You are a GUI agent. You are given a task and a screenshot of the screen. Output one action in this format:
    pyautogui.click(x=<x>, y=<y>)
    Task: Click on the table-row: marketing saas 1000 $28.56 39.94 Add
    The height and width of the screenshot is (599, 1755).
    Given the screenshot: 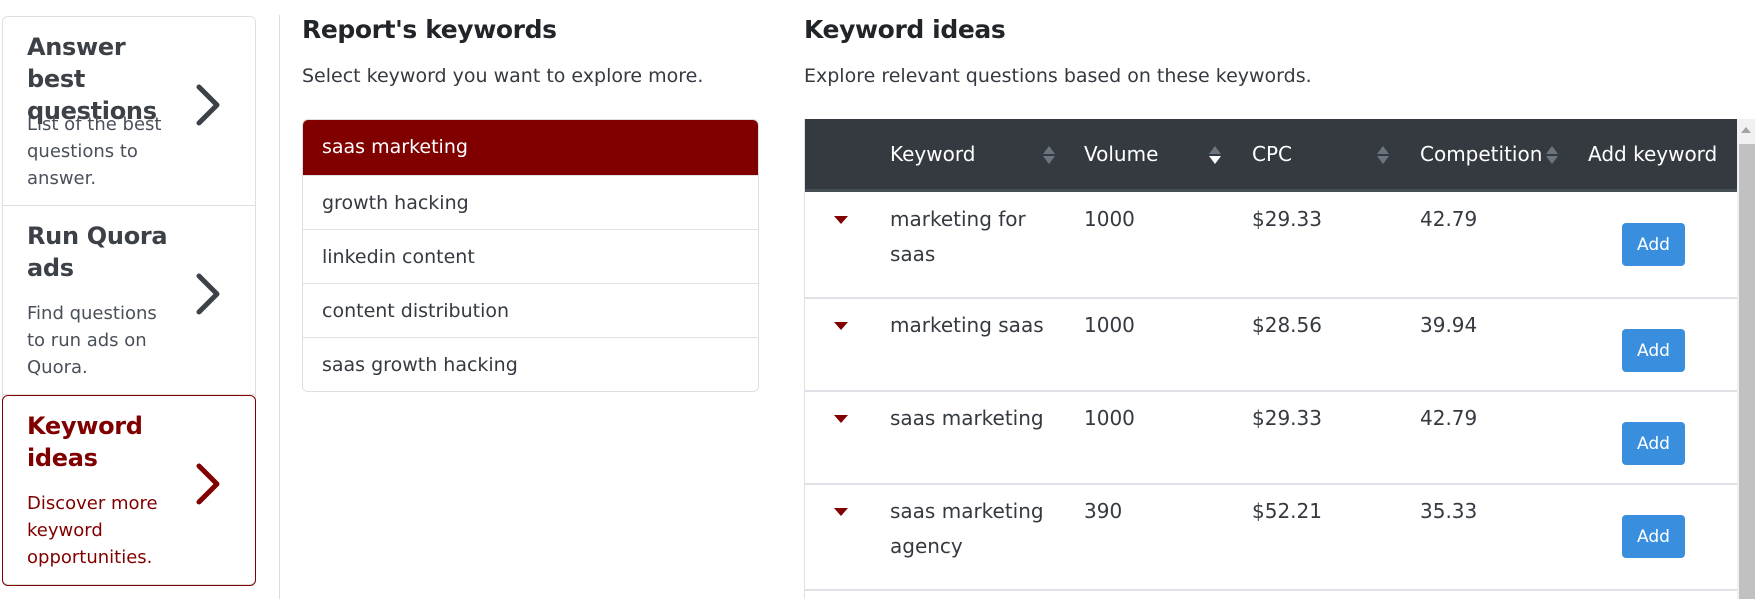 What is the action you would take?
    pyautogui.click(x=1271, y=345)
    